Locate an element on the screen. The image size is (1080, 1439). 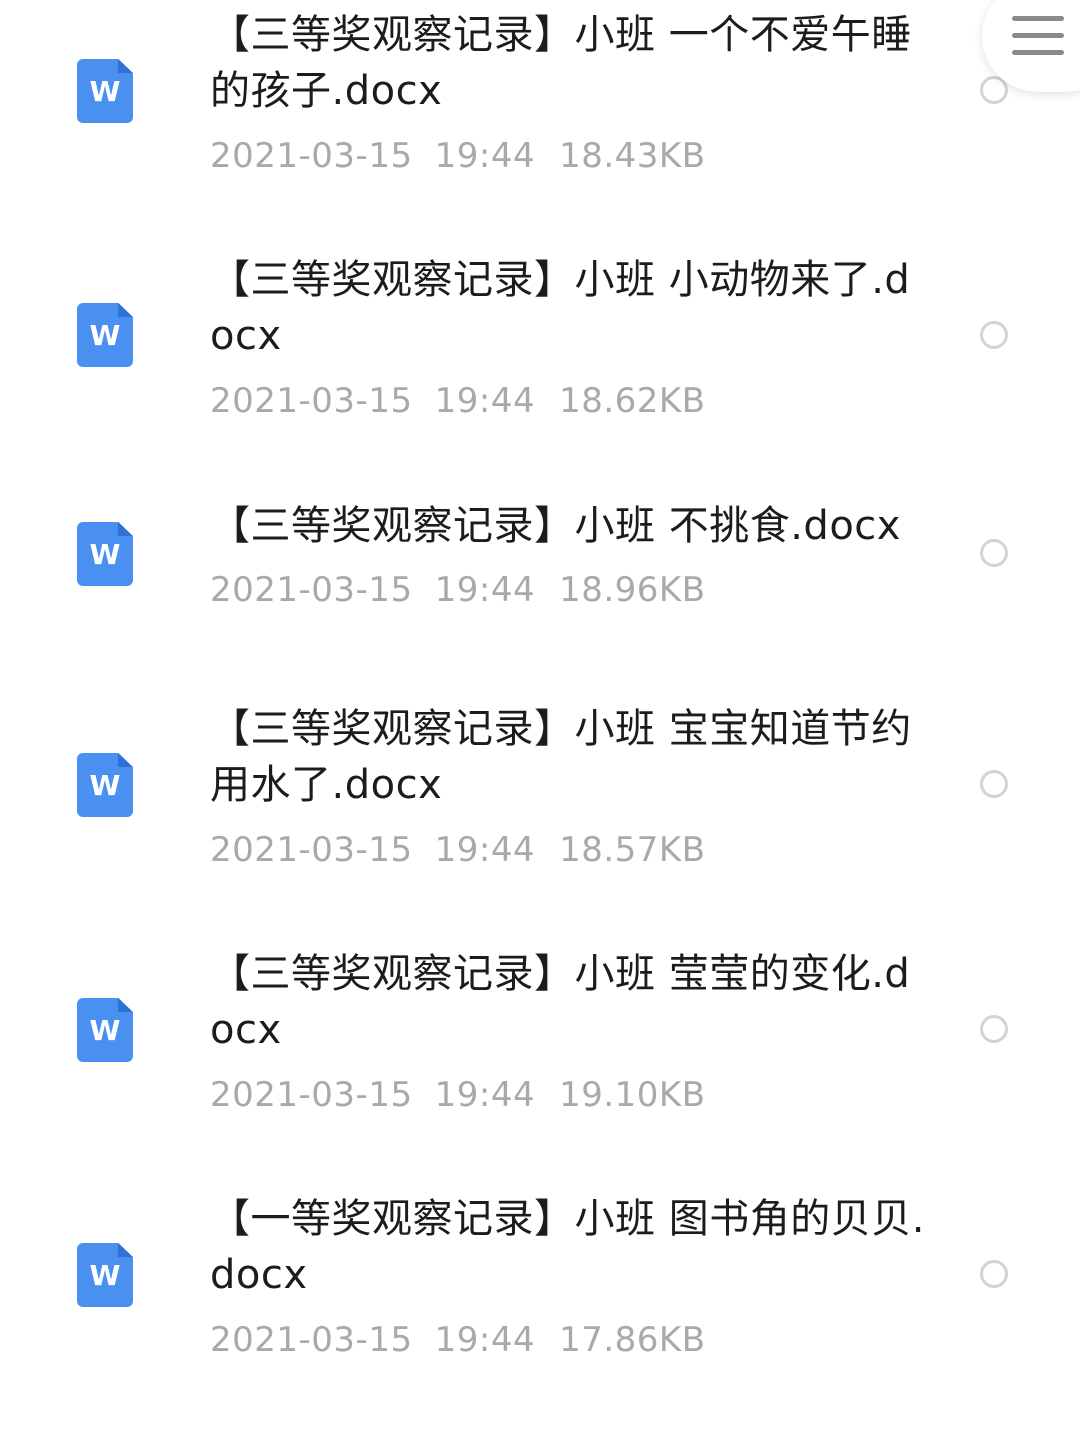
file-name: 【三等奖观察记录】小班 小动物来了.docx is located at coordinates (560, 308).